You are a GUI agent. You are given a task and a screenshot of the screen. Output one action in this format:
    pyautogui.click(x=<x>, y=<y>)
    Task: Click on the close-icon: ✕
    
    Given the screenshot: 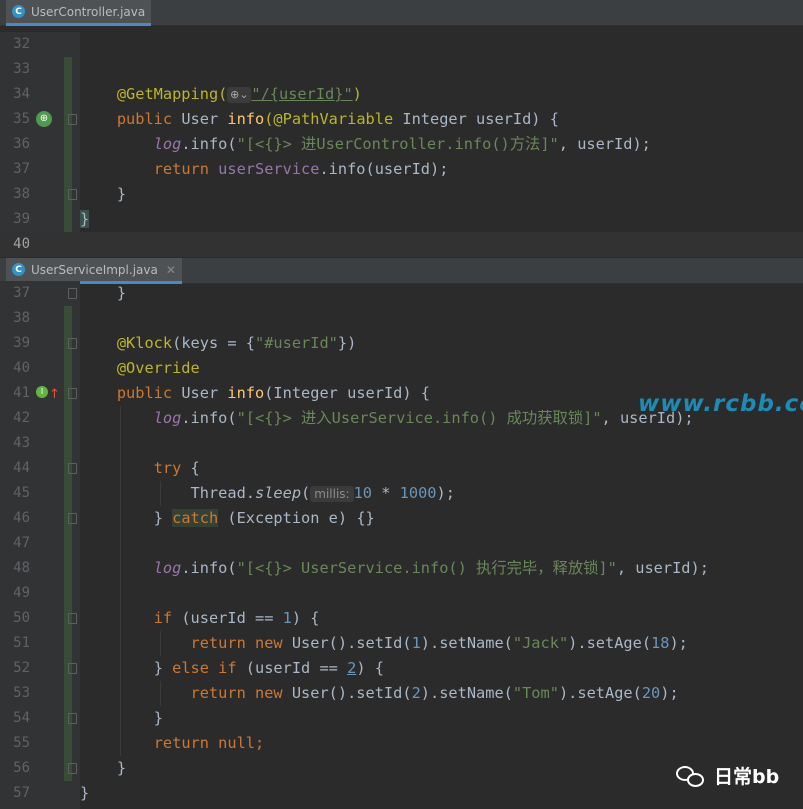 What is the action you would take?
    pyautogui.click(x=171, y=270)
    